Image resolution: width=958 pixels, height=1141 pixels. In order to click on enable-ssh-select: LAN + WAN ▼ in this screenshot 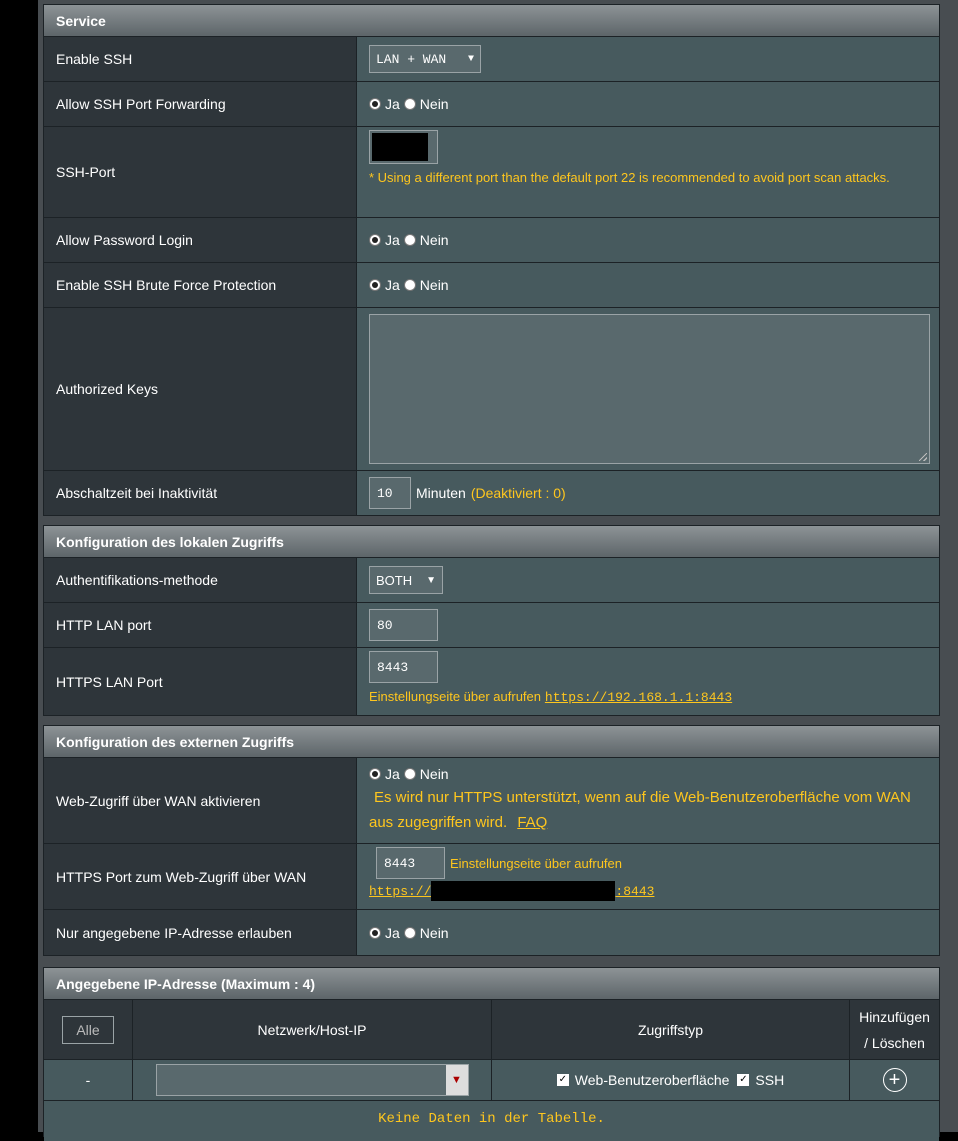, I will do `click(425, 59)`.